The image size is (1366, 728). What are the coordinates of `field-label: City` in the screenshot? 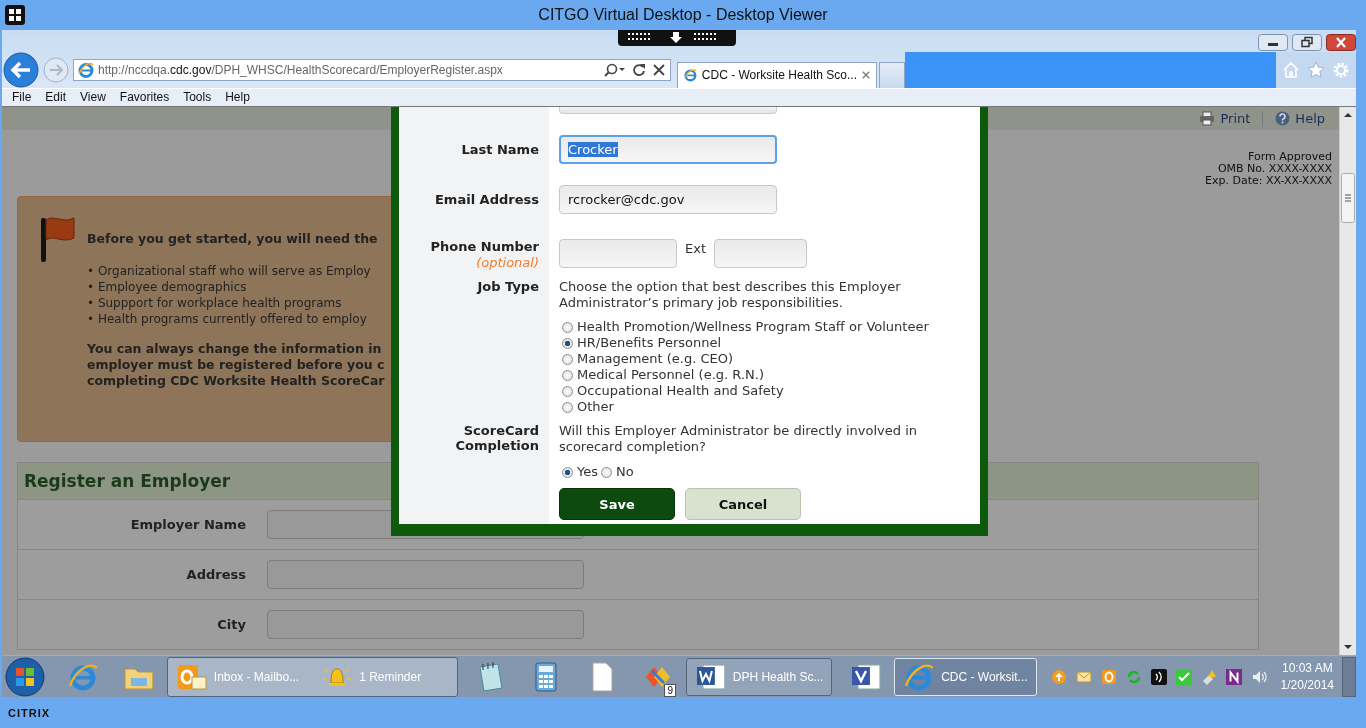 It's located at (231, 624).